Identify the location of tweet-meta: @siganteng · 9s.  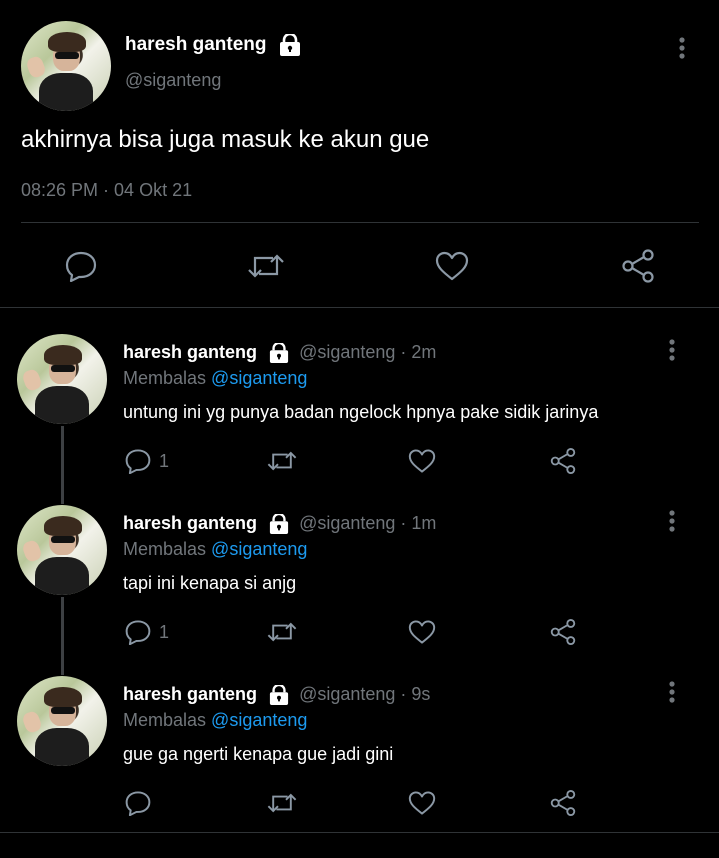
(365, 694).